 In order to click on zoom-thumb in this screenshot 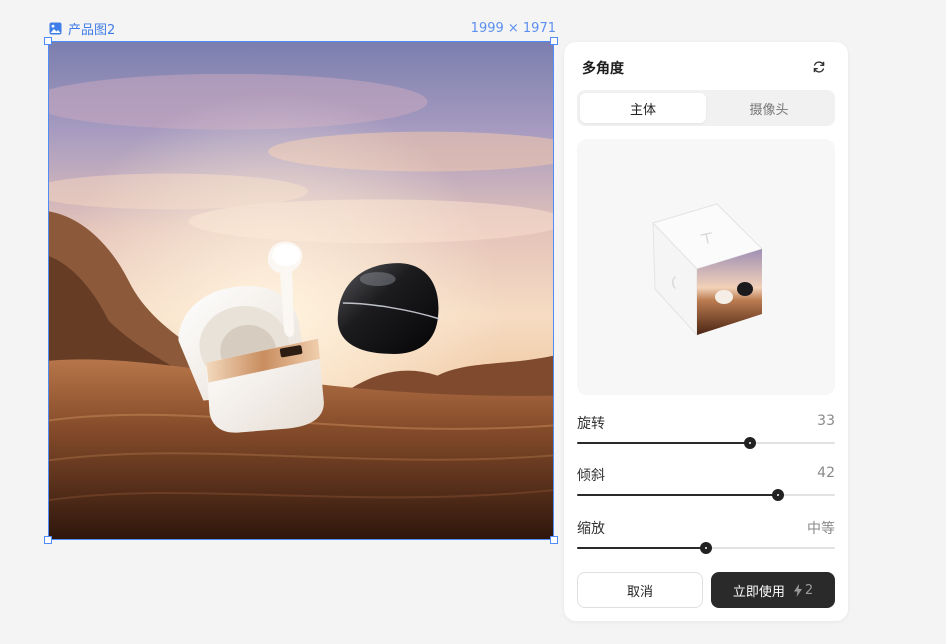, I will do `click(706, 548)`.